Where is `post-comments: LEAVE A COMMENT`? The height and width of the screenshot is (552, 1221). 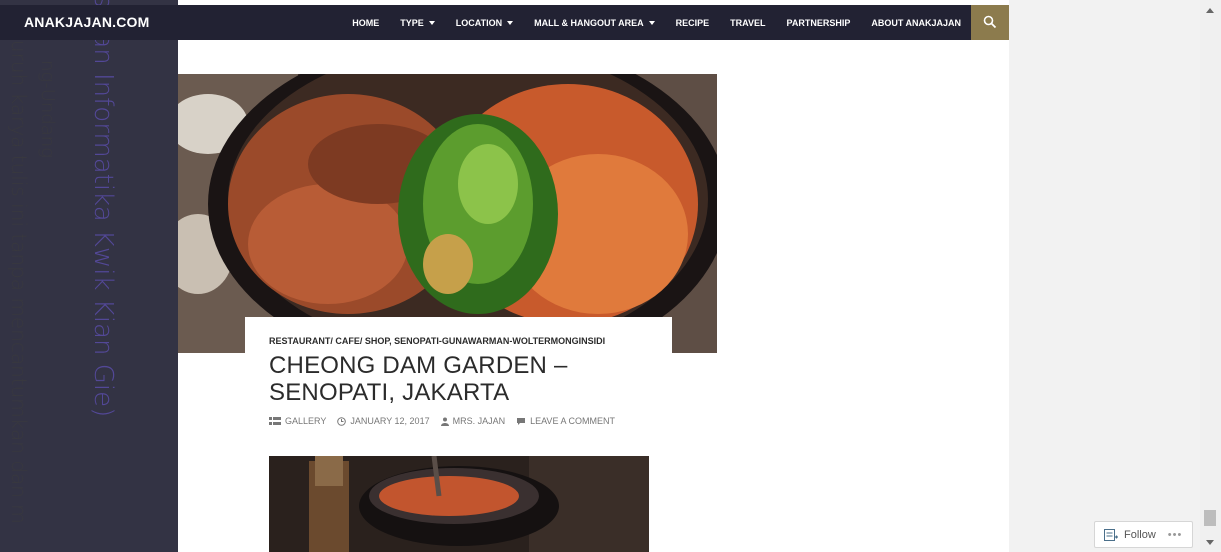
post-comments: LEAVE A COMMENT is located at coordinates (565, 421).